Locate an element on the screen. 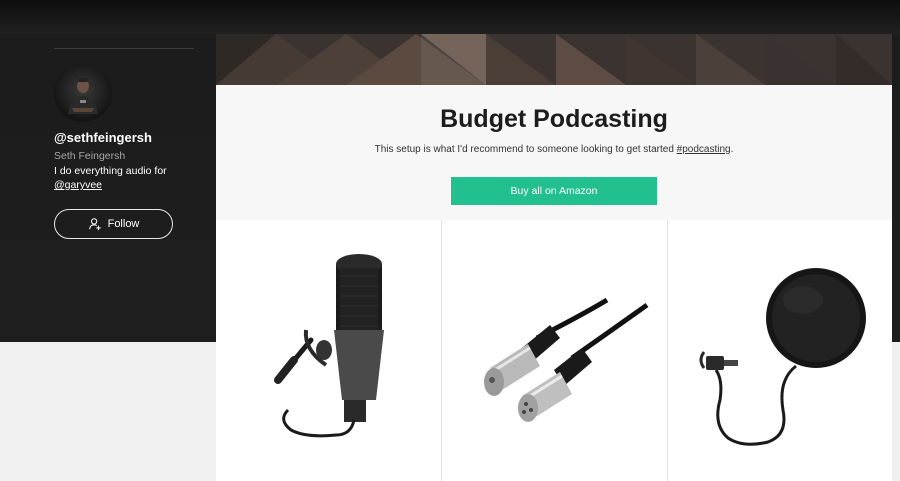 The height and width of the screenshot is (481, 900). avatar is located at coordinates (83, 93).